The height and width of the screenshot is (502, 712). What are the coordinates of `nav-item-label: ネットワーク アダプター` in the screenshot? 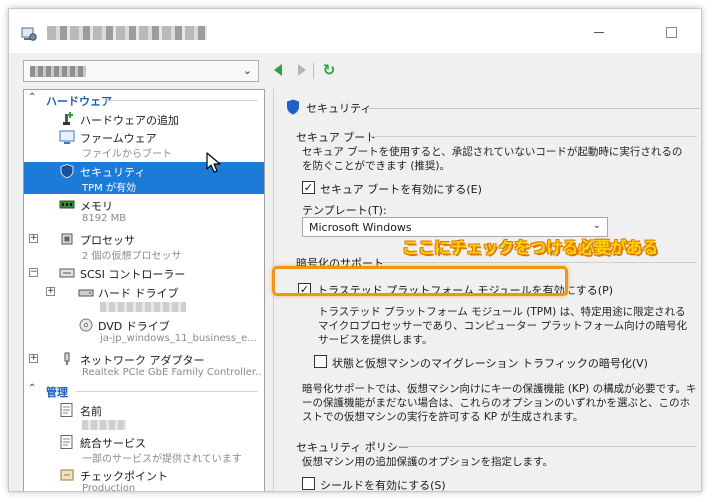 It's located at (142, 360).